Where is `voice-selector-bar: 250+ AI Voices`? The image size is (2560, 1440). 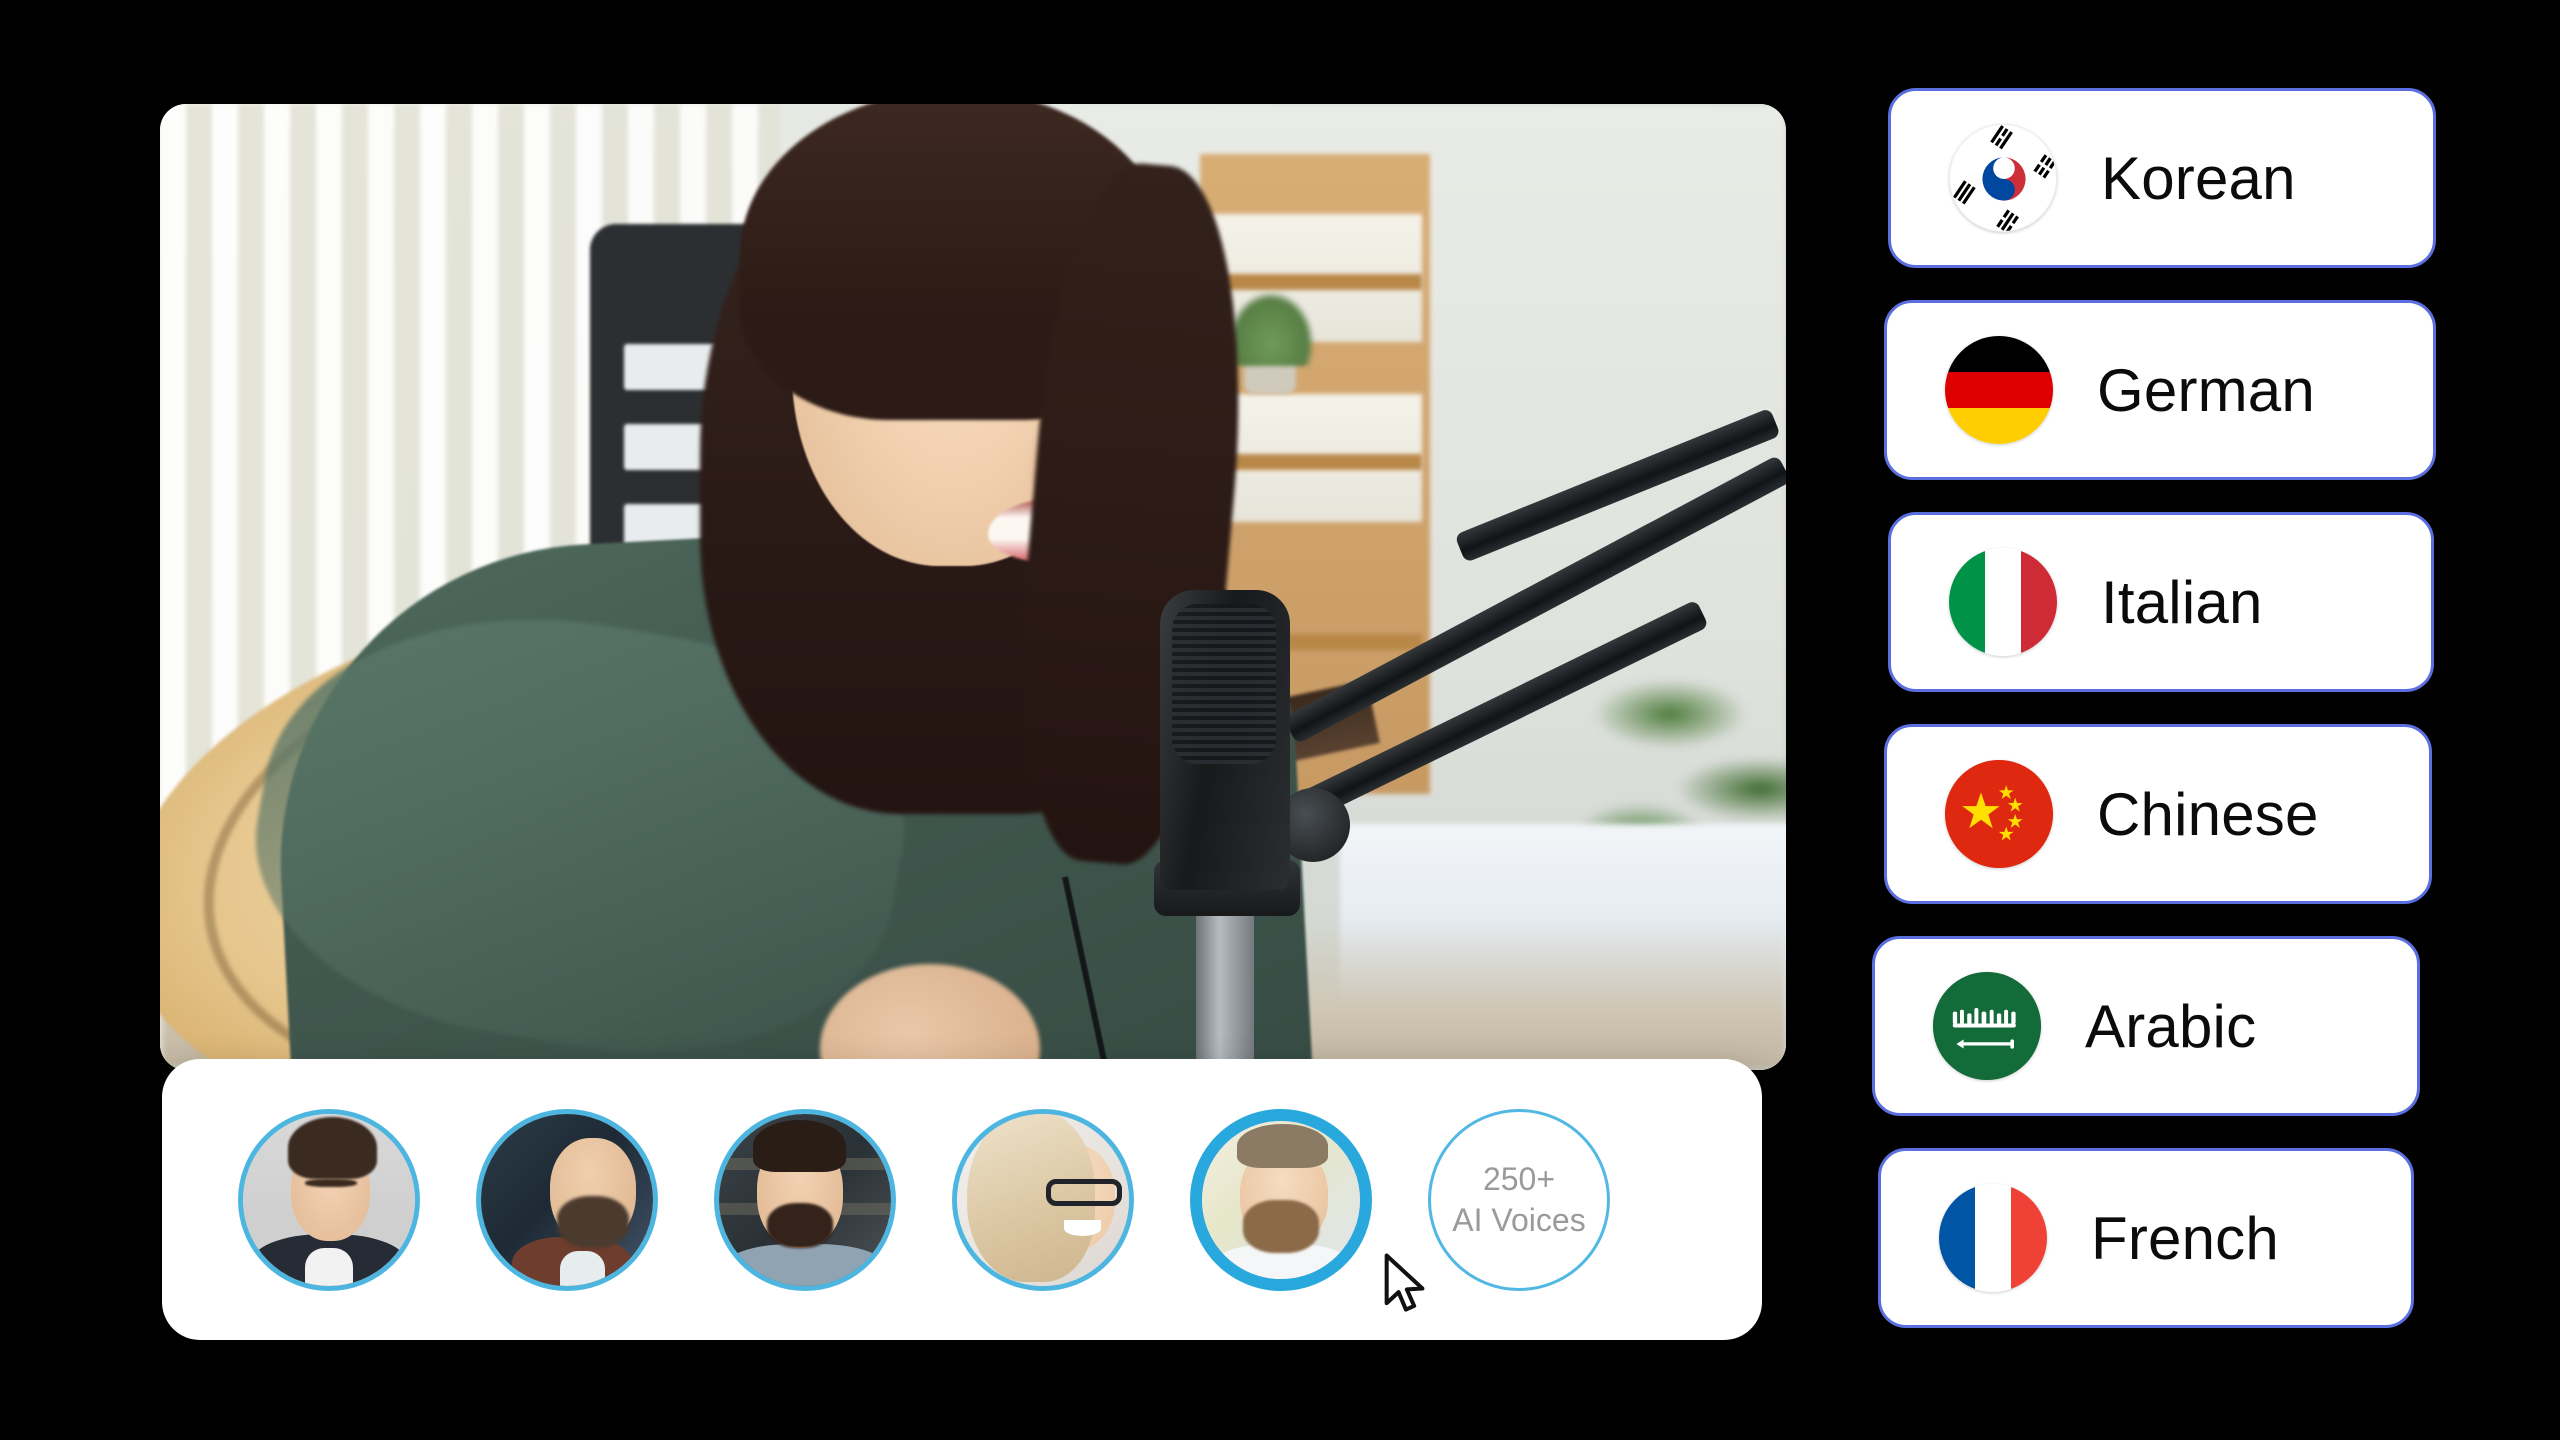 voice-selector-bar: 250+ AI Voices is located at coordinates (962, 1199).